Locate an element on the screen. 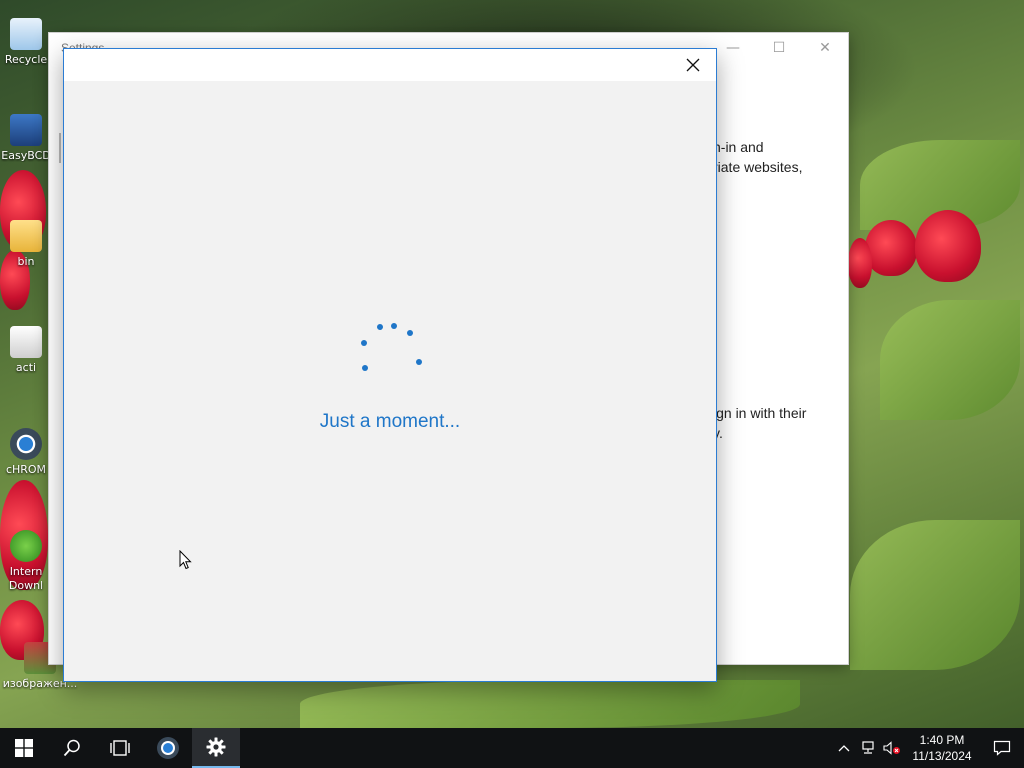  settings-text: ign in with their is located at coordinates (760, 413).